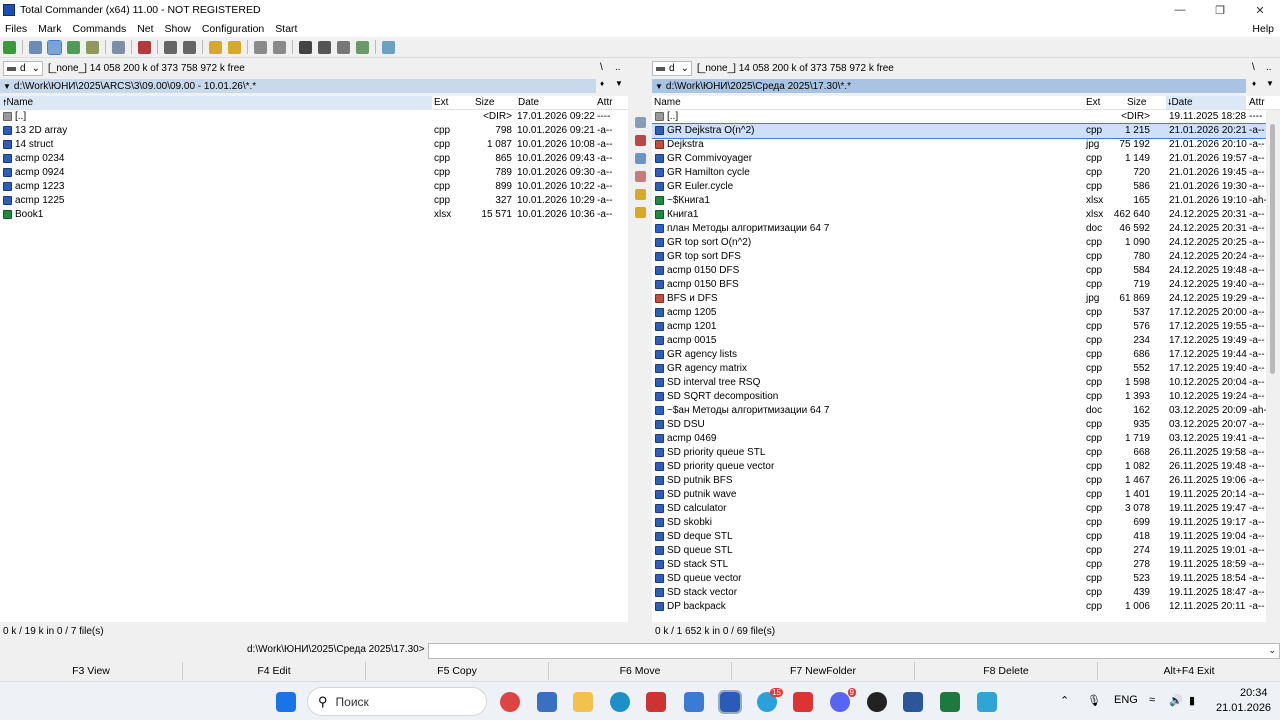  What do you see at coordinates (1094, 700) in the screenshot?
I see `microphone-icon: 🎙` at bounding box center [1094, 700].